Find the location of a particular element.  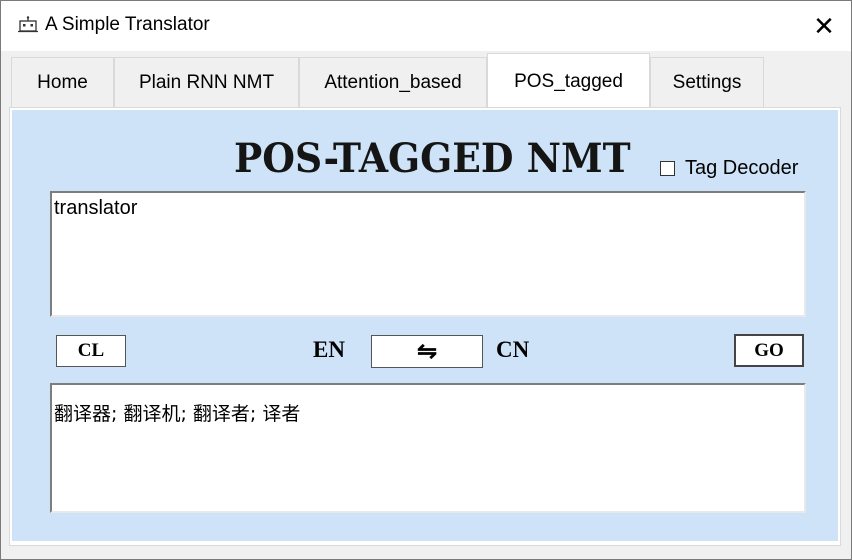

close-icon: ✕ is located at coordinates (824, 26).